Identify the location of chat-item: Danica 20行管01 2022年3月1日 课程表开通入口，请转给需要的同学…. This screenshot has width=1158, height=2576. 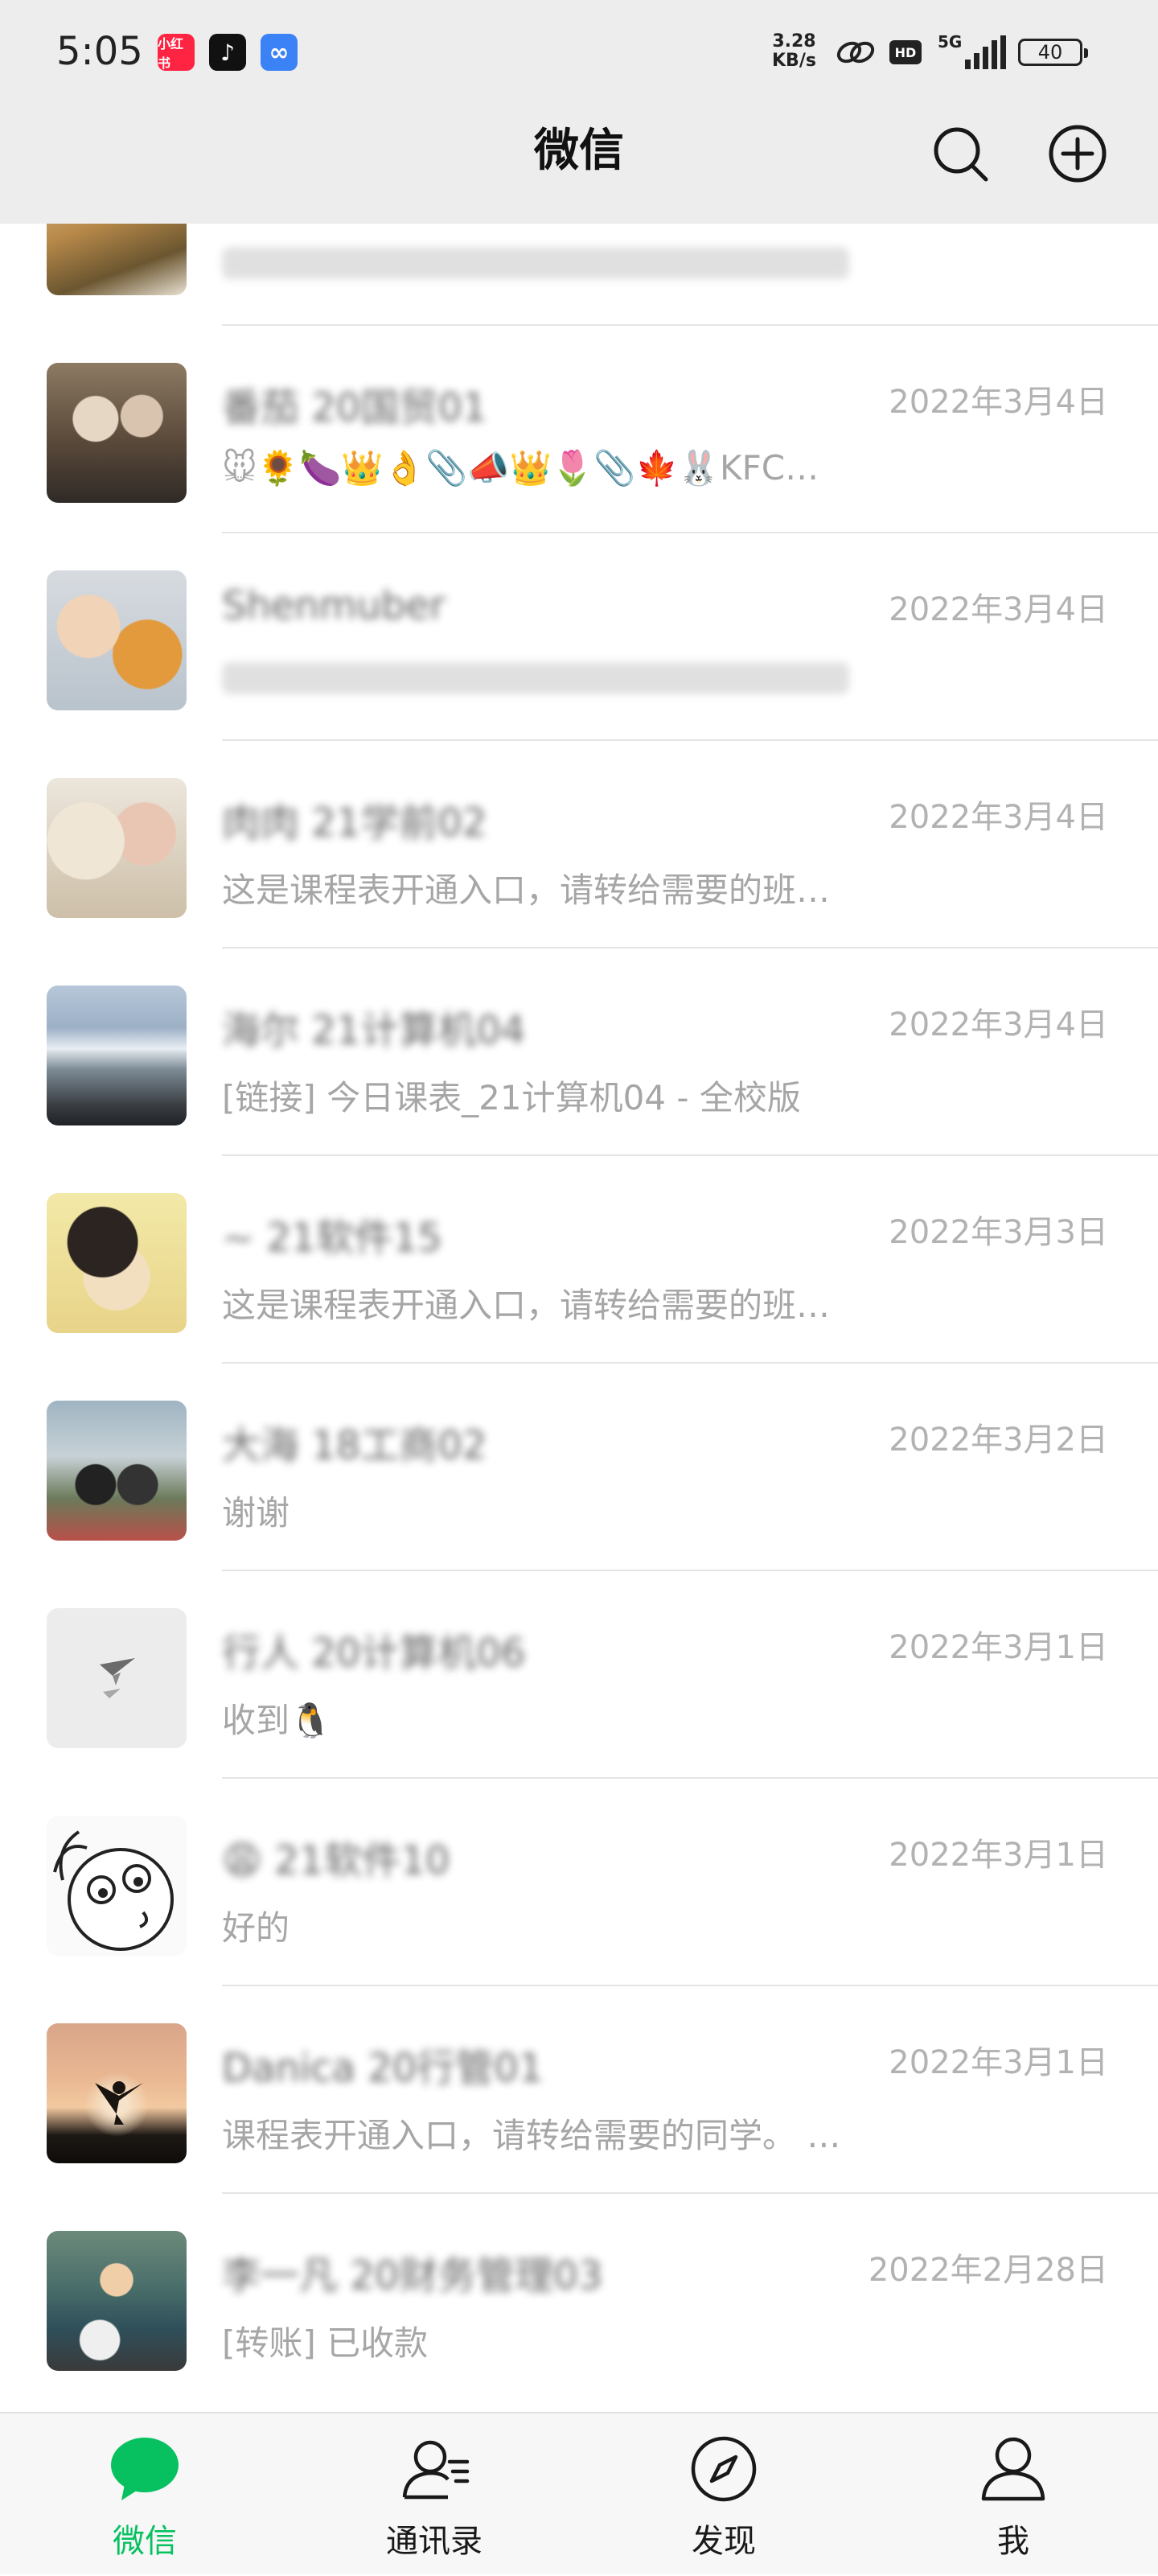
(579, 2090).